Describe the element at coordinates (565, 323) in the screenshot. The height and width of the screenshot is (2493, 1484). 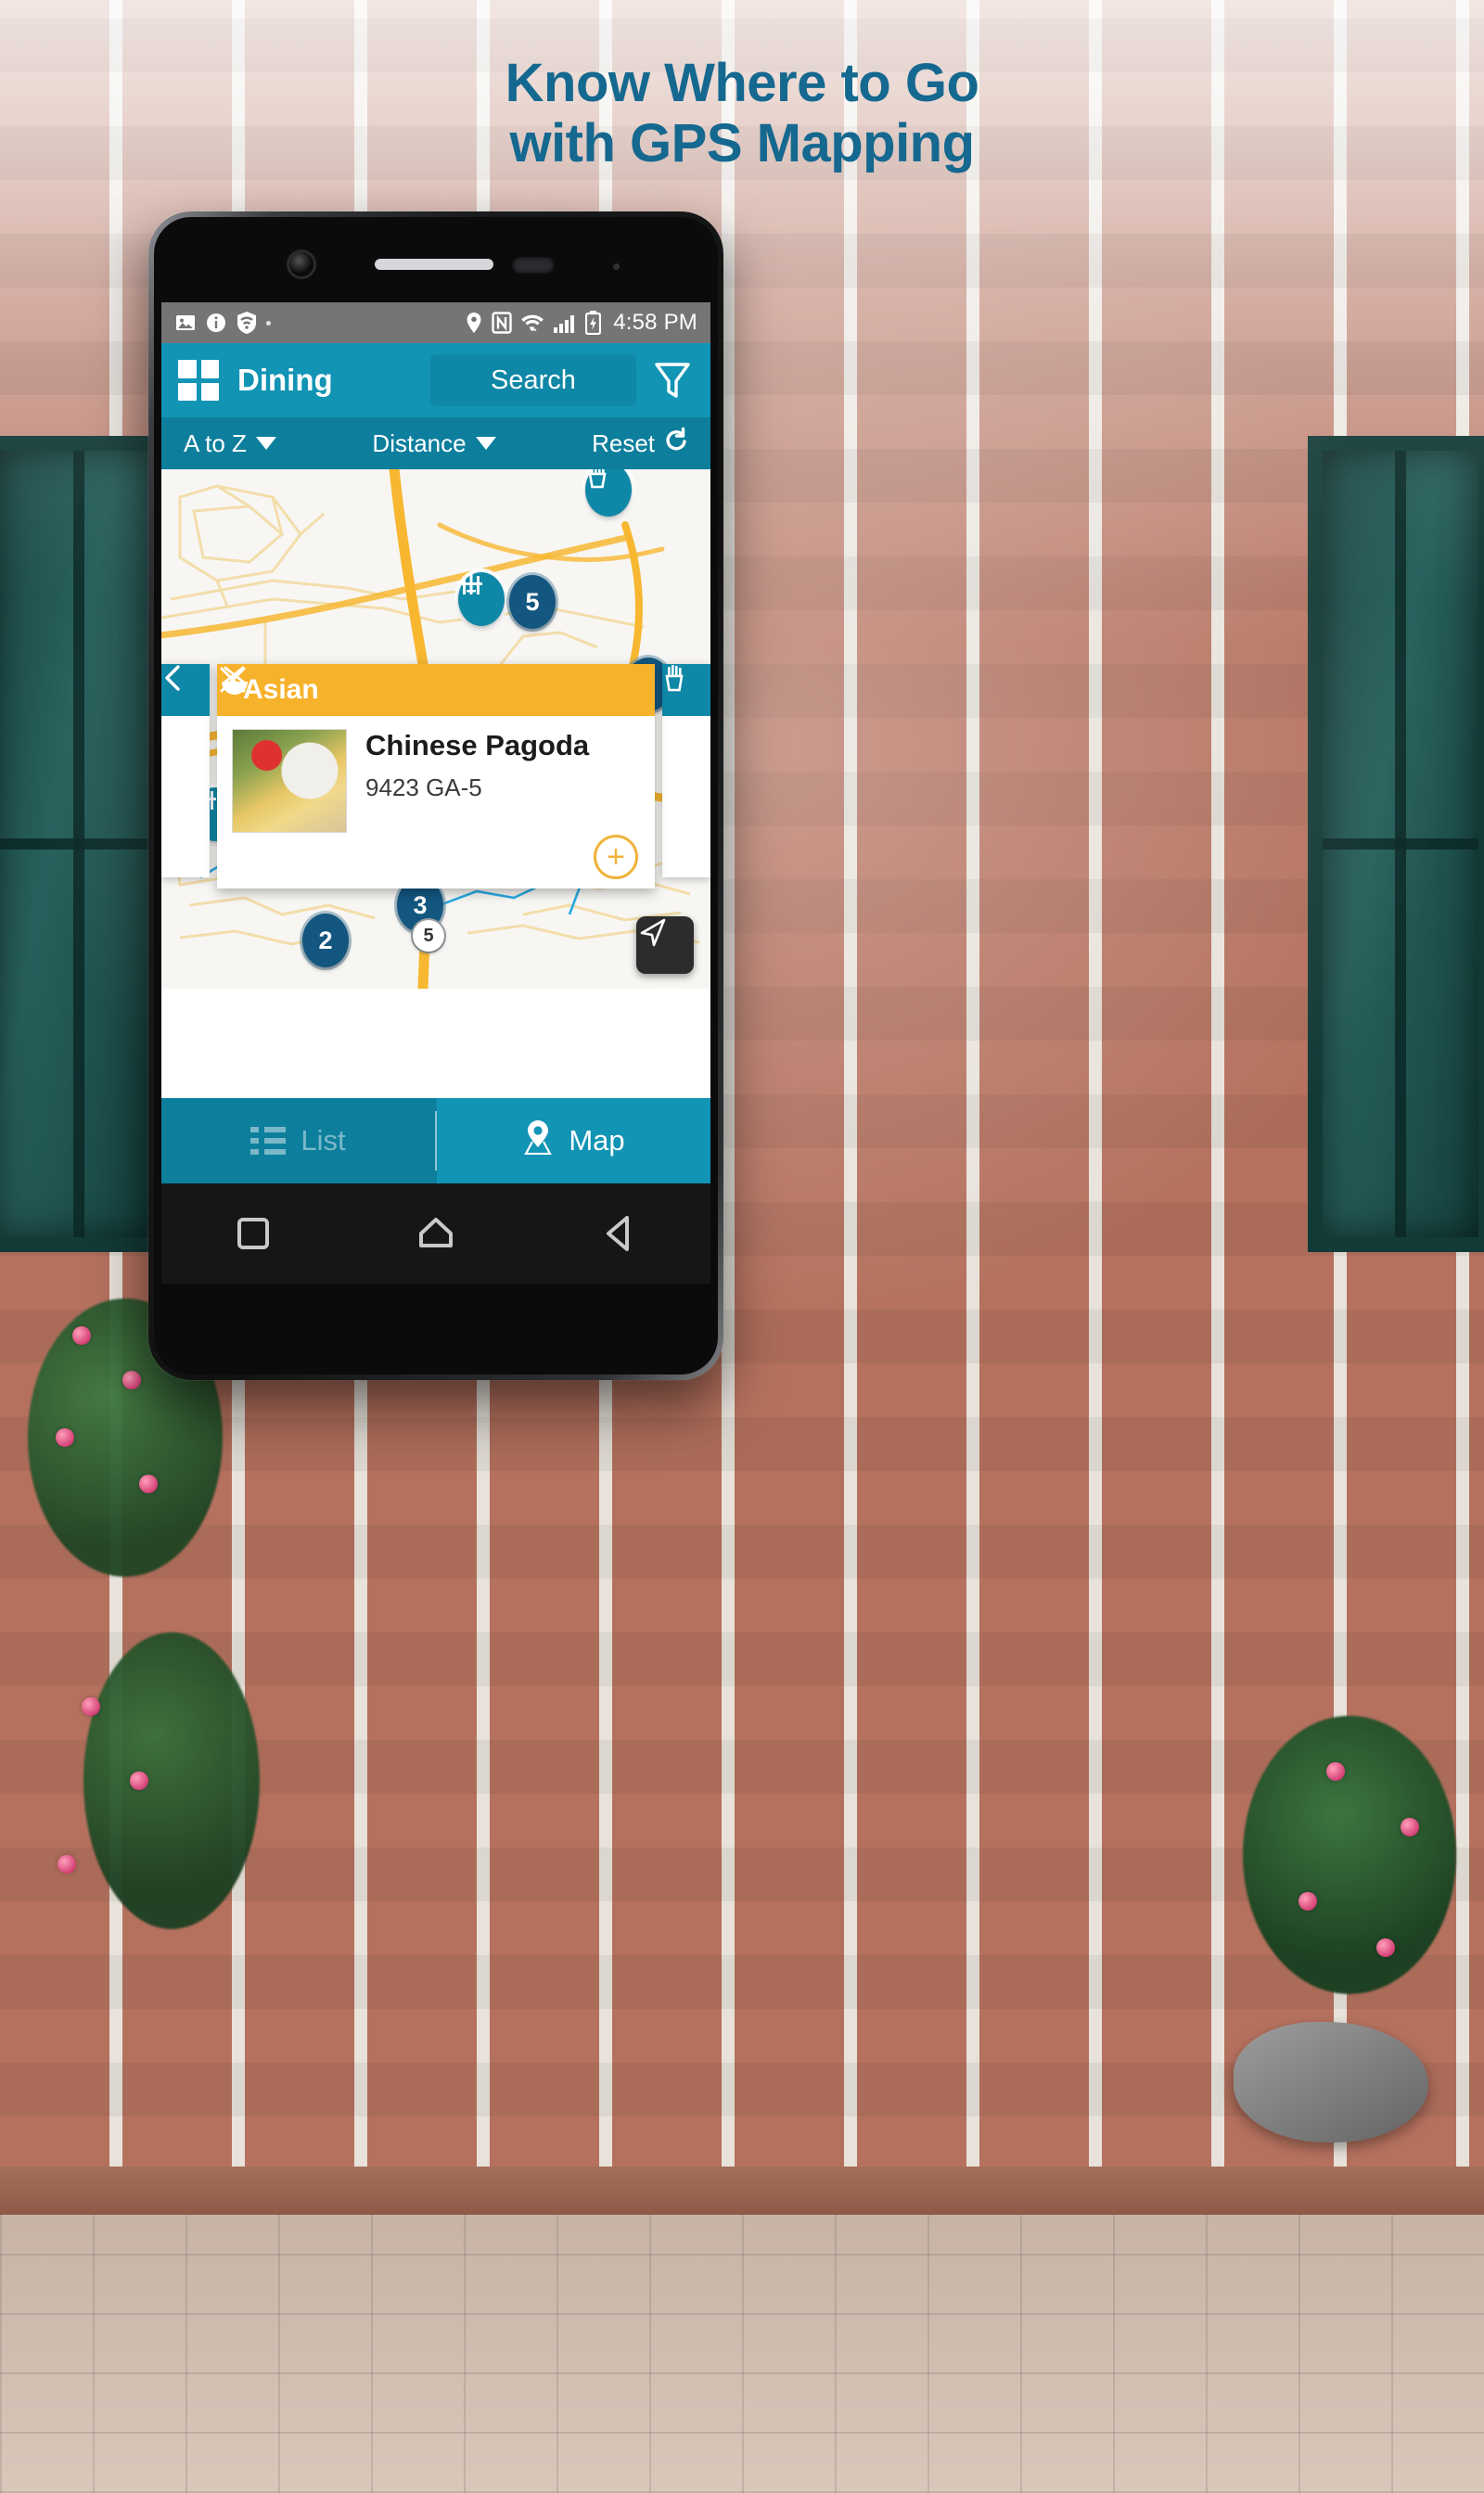
I see `signal-icon` at that location.